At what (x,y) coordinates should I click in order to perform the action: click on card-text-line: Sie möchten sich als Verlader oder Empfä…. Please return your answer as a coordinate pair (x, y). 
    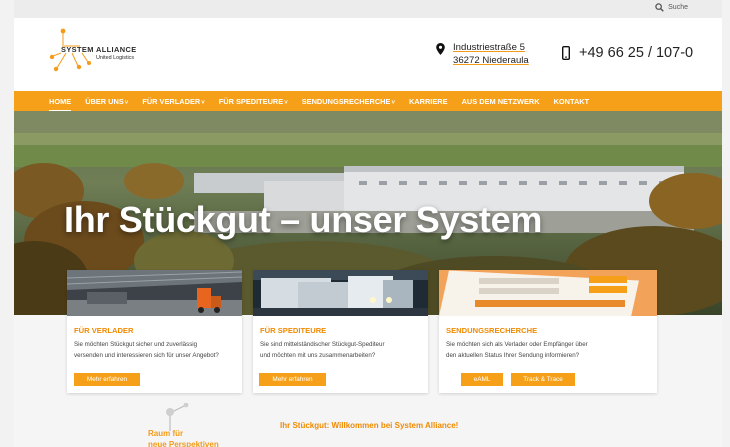
    Looking at the image, I should click on (517, 344).